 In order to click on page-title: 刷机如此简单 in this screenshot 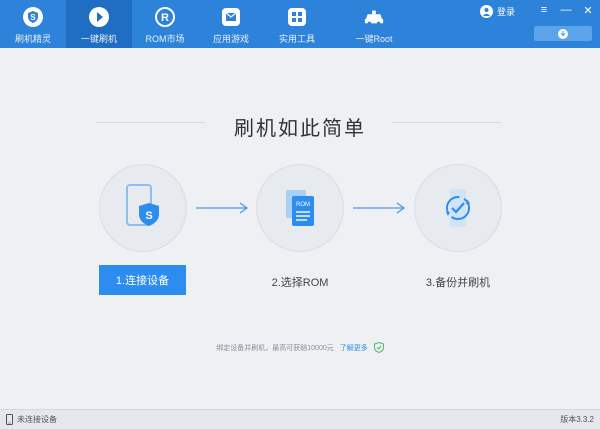, I will do `click(300, 129)`.